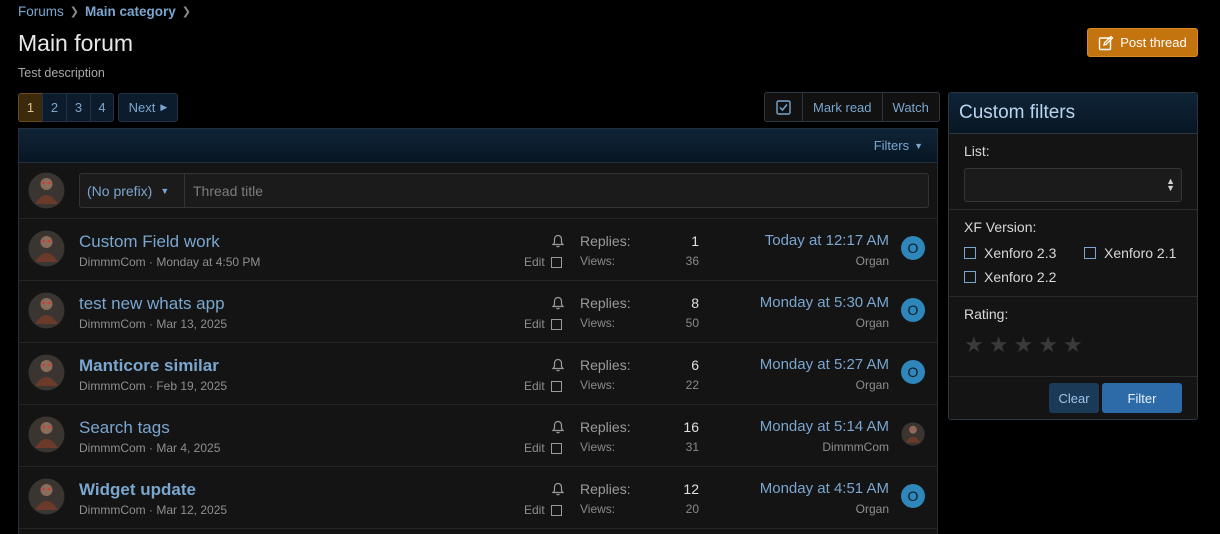  What do you see at coordinates (54, 107) in the screenshot?
I see `page-2-link: 2` at bounding box center [54, 107].